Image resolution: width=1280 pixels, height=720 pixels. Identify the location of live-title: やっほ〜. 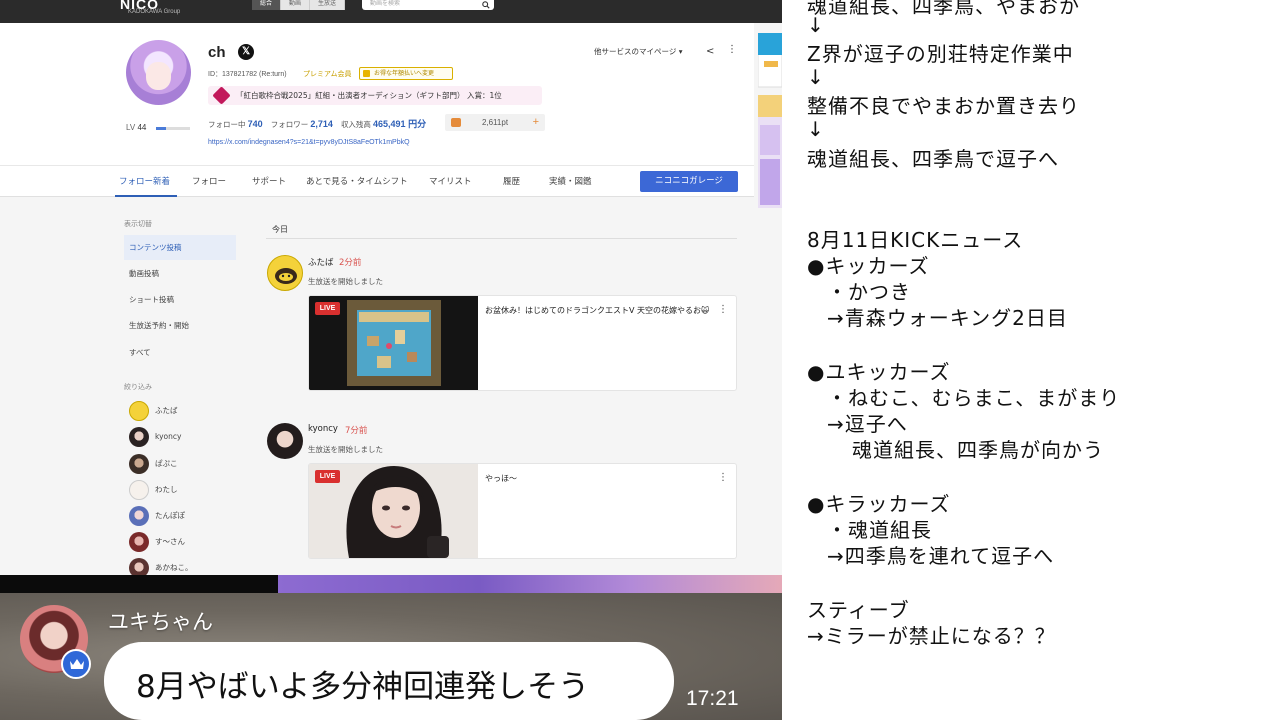
(600, 478).